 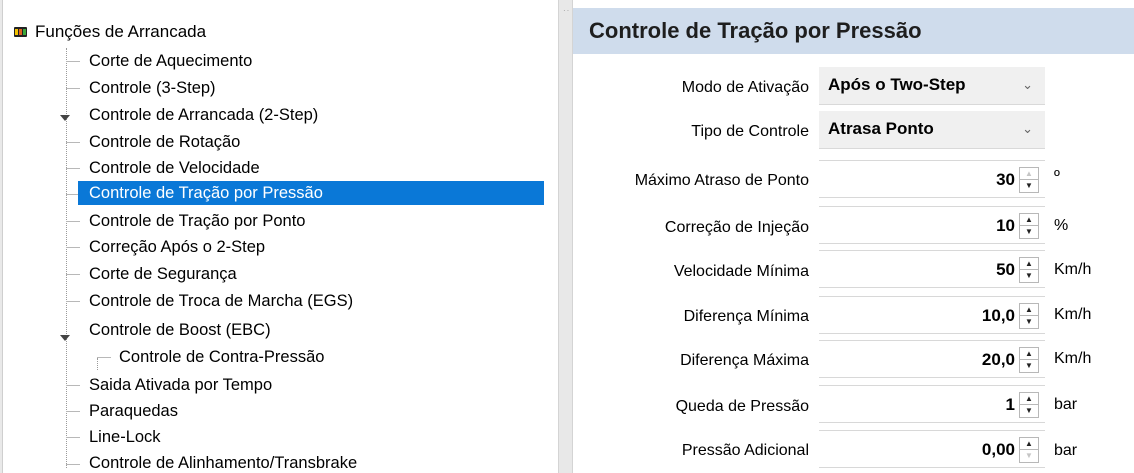 What do you see at coordinates (1005, 225) in the screenshot?
I see `correcao-de-injecao-value: 10` at bounding box center [1005, 225].